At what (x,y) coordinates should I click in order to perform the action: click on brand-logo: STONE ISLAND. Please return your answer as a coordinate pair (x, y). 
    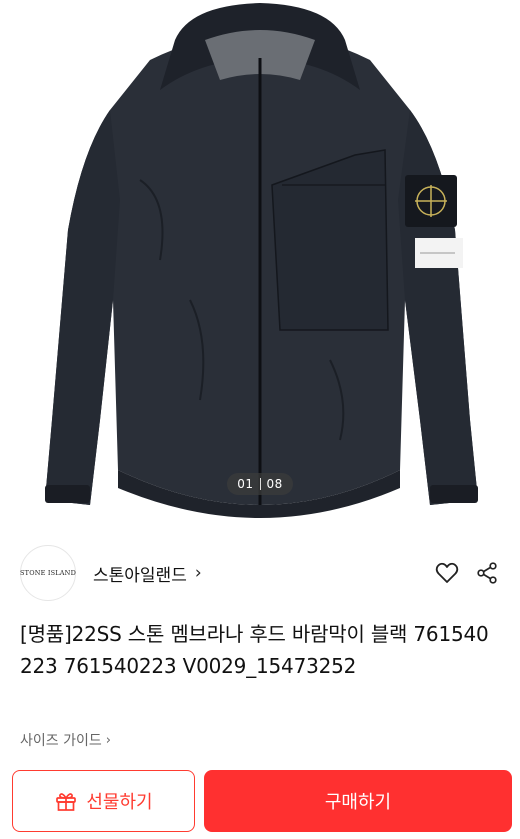
    Looking at the image, I should click on (48, 573).